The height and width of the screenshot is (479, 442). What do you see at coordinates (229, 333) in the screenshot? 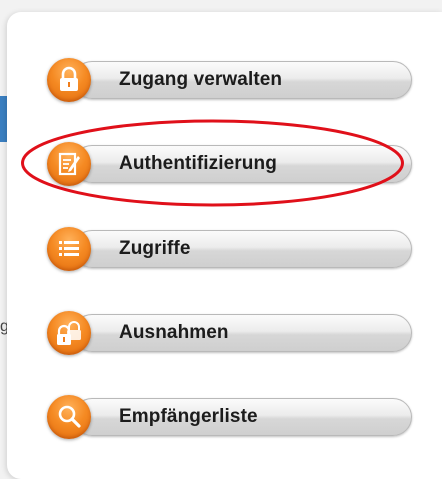
I see `menu-item-ausnahmen: Ausnahmen` at bounding box center [229, 333].